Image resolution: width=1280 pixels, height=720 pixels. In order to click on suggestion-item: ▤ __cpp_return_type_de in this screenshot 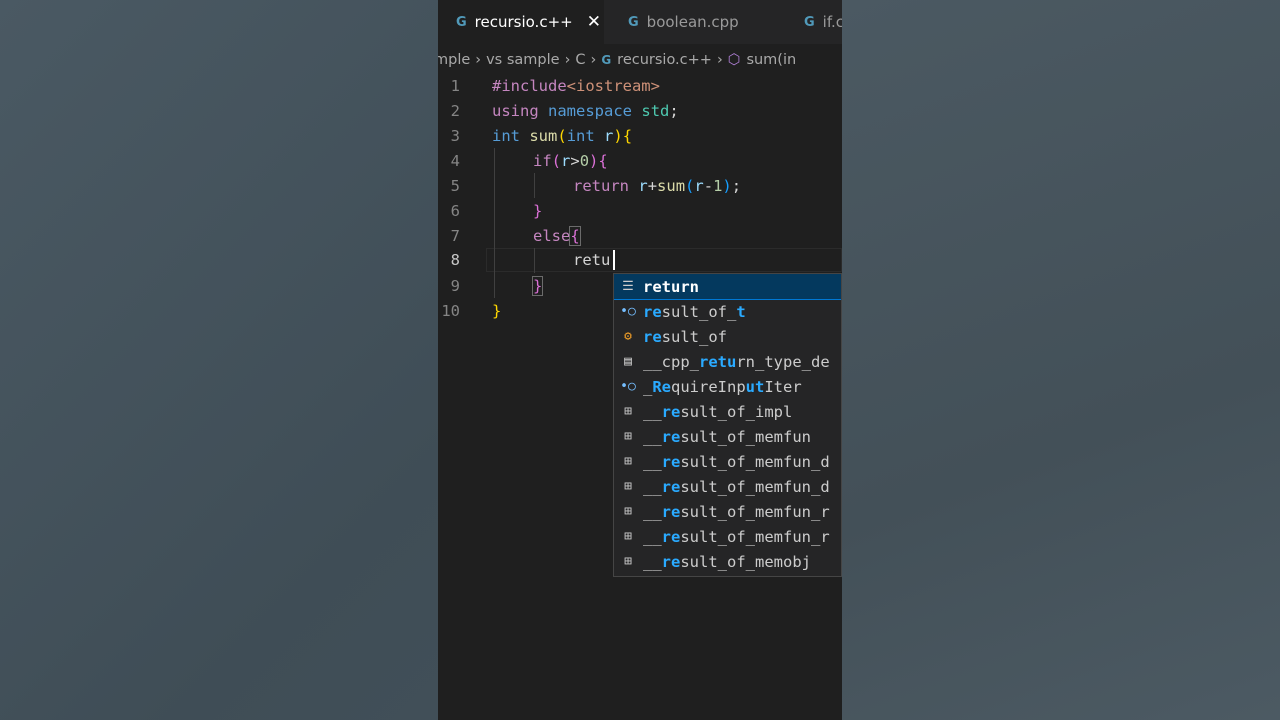, I will do `click(727, 361)`.